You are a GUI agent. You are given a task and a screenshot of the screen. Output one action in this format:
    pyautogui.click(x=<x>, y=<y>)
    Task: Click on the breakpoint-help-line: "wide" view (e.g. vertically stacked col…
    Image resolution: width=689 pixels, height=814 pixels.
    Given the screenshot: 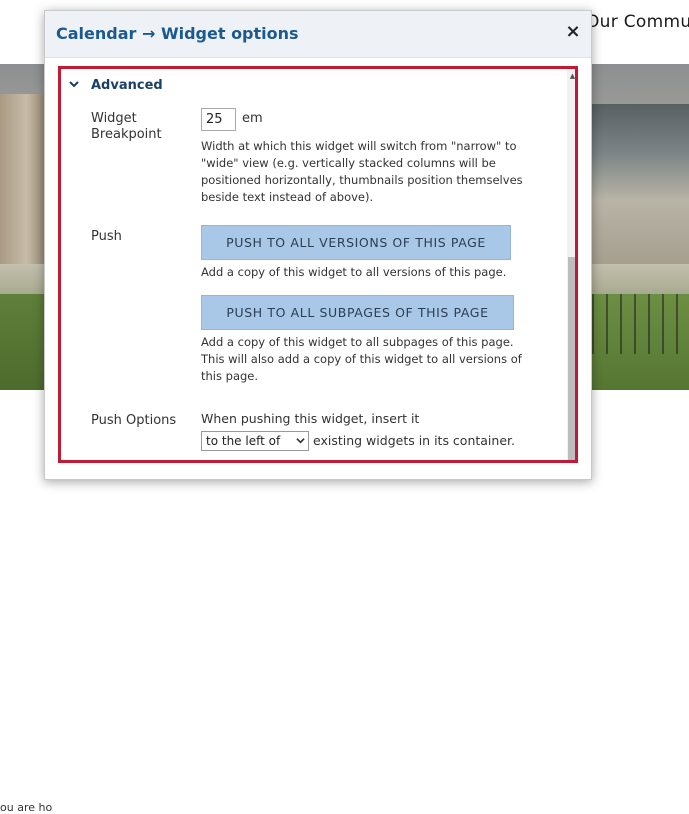 What is the action you would take?
    pyautogui.click(x=348, y=163)
    